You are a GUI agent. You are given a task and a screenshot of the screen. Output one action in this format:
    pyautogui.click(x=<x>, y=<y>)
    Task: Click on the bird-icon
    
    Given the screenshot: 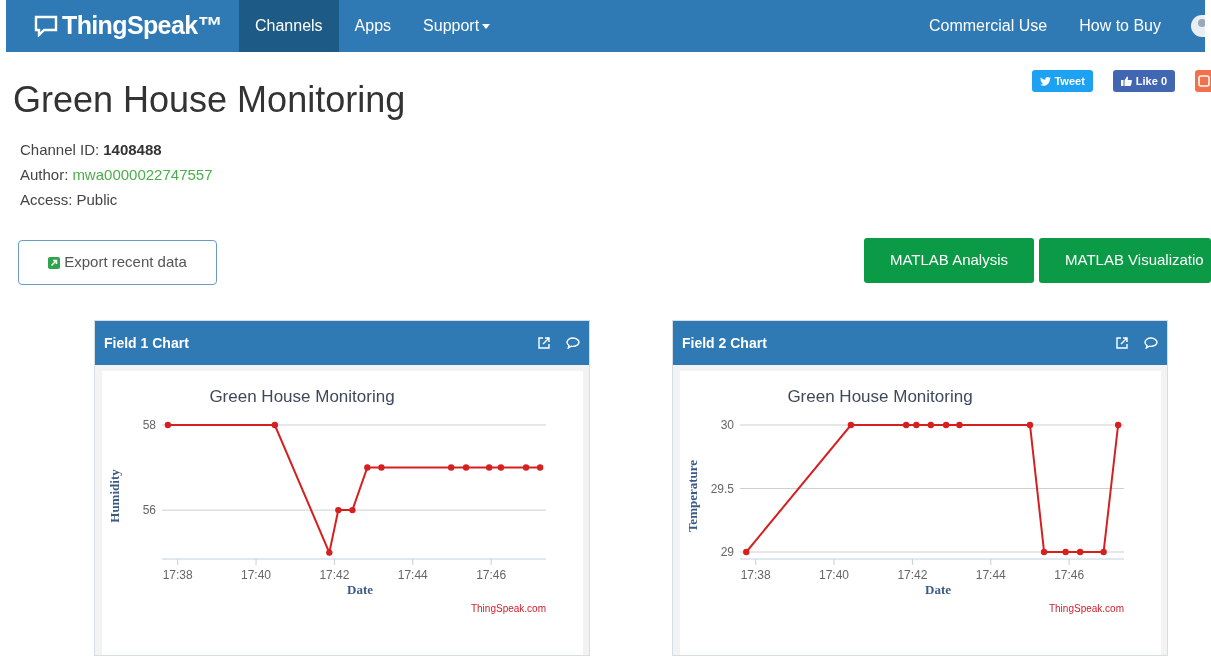 What is the action you would take?
    pyautogui.click(x=1046, y=81)
    